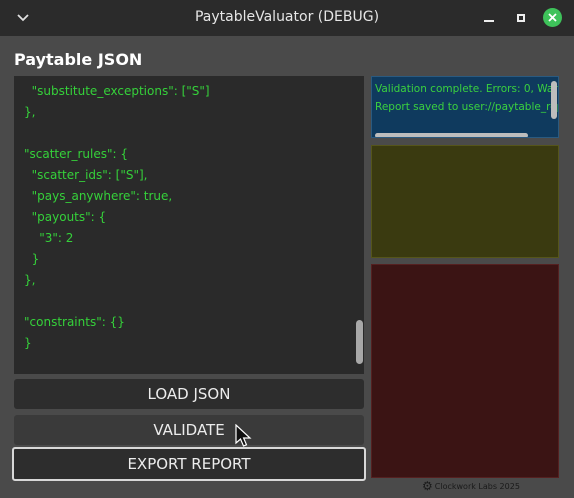 Image resolution: width=574 pixels, height=498 pixels. Describe the element at coordinates (359, 225) in the screenshot. I see `editor-scrollbar` at that location.